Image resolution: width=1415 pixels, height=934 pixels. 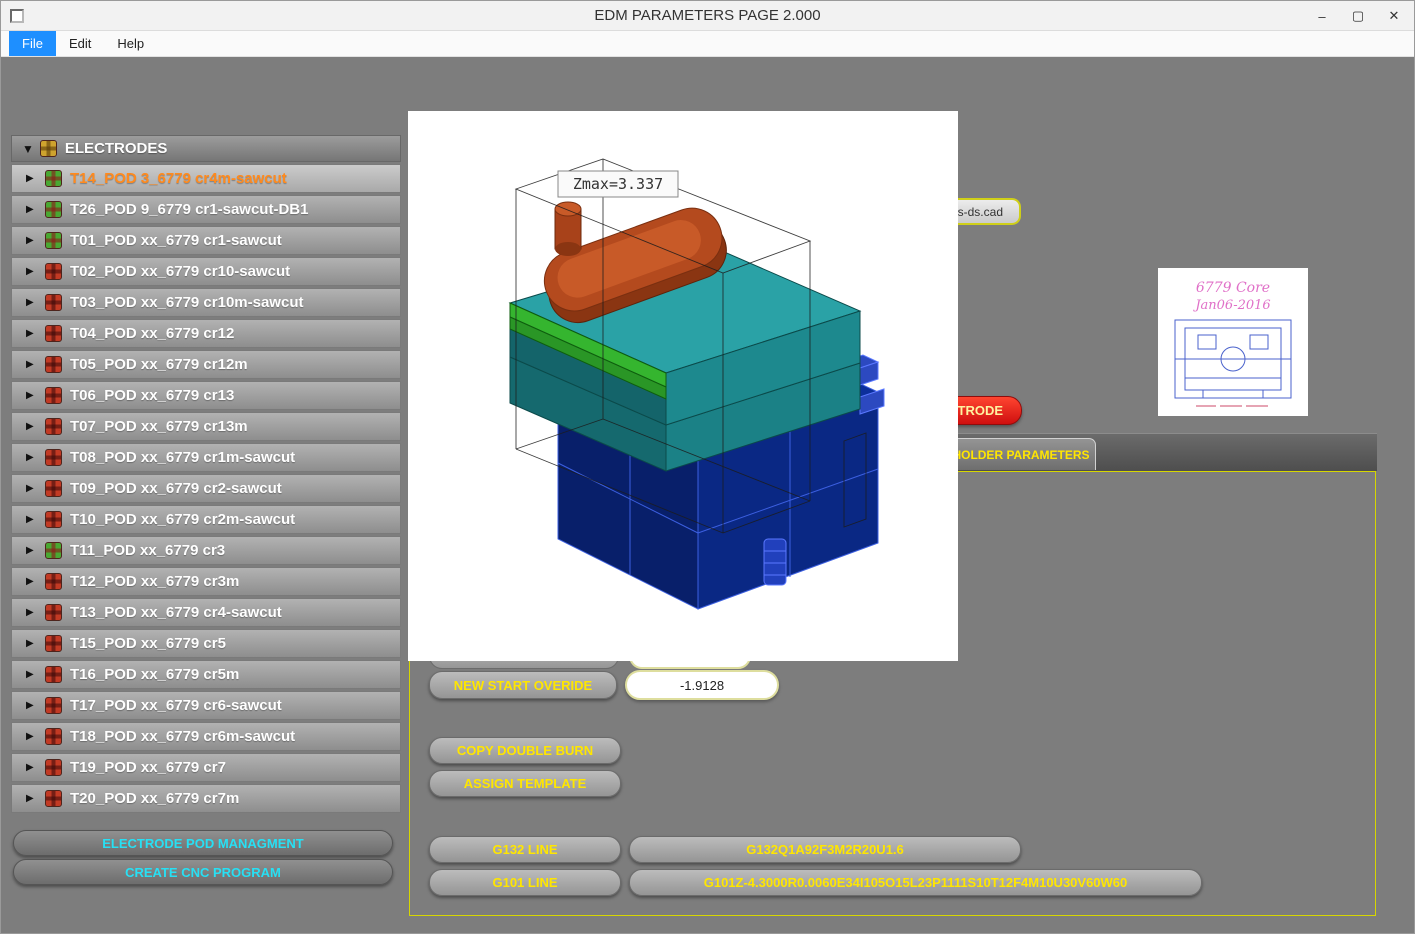 I want to click on electrode-item: ▶ T01_POD xx_6779 cr1-sawcut, so click(x=206, y=240).